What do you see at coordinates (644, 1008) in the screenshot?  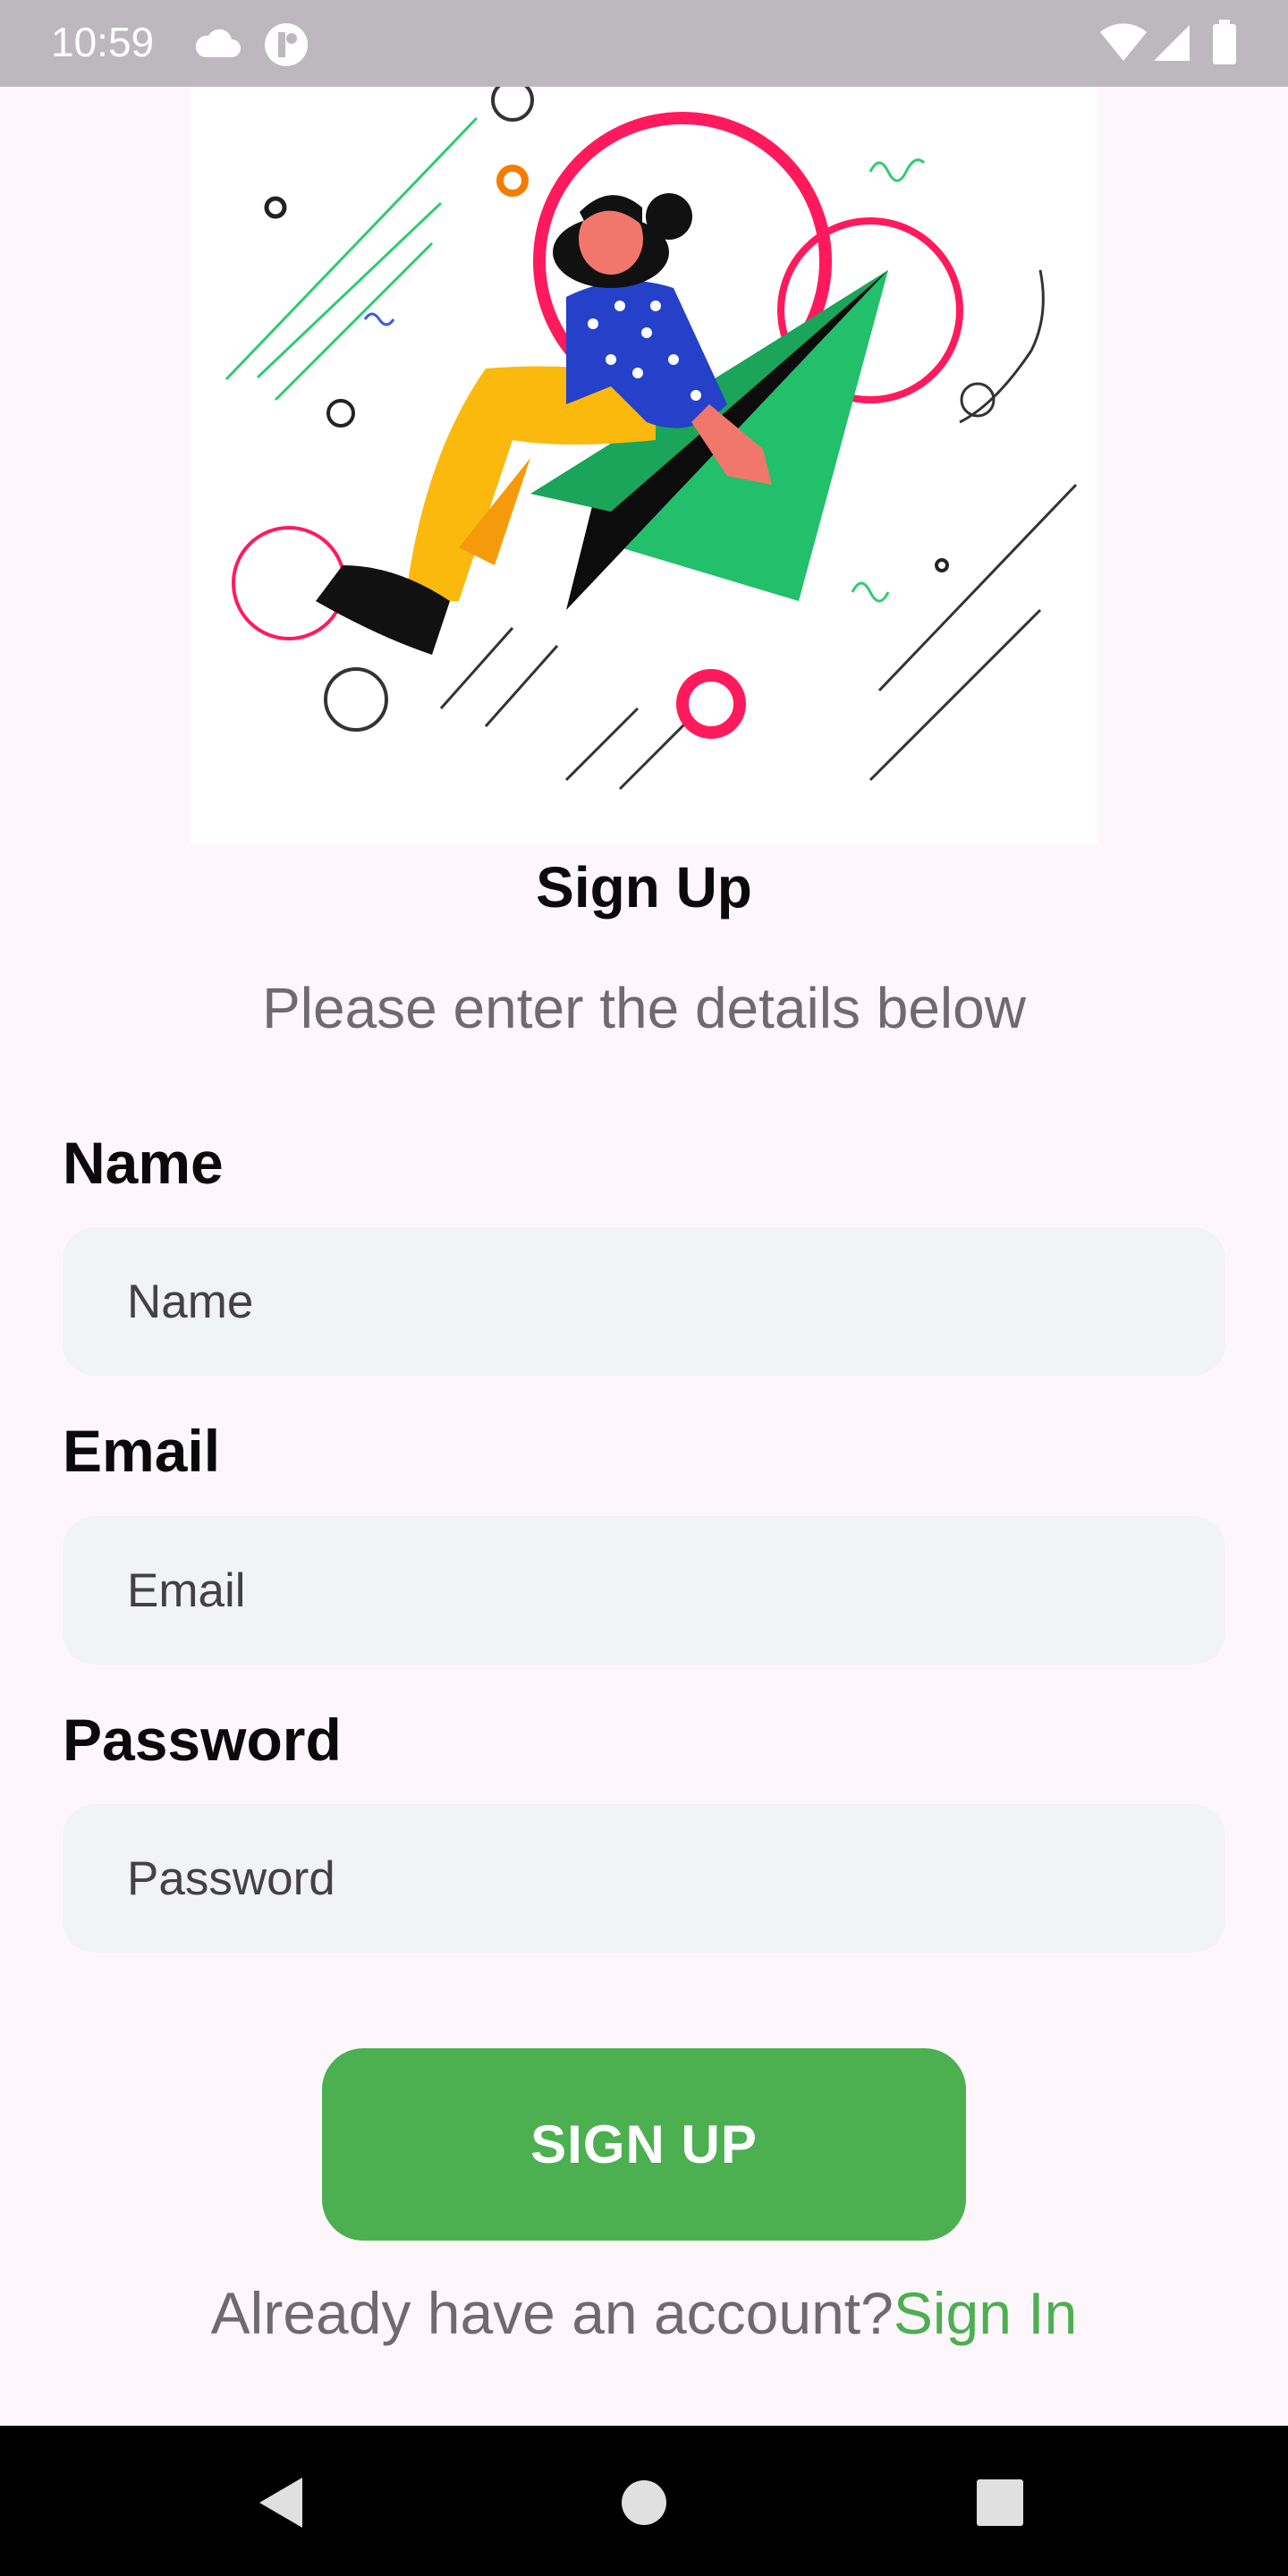 I see `page-subtitle: Please enter the details below` at bounding box center [644, 1008].